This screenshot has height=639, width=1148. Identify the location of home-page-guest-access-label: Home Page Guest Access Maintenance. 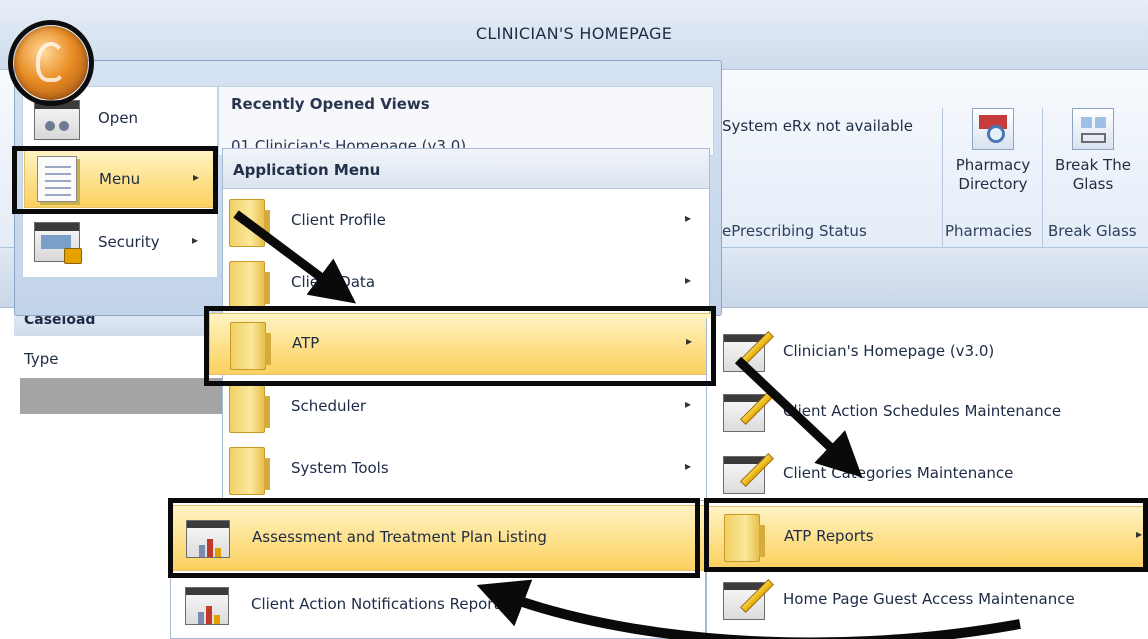
(929, 599).